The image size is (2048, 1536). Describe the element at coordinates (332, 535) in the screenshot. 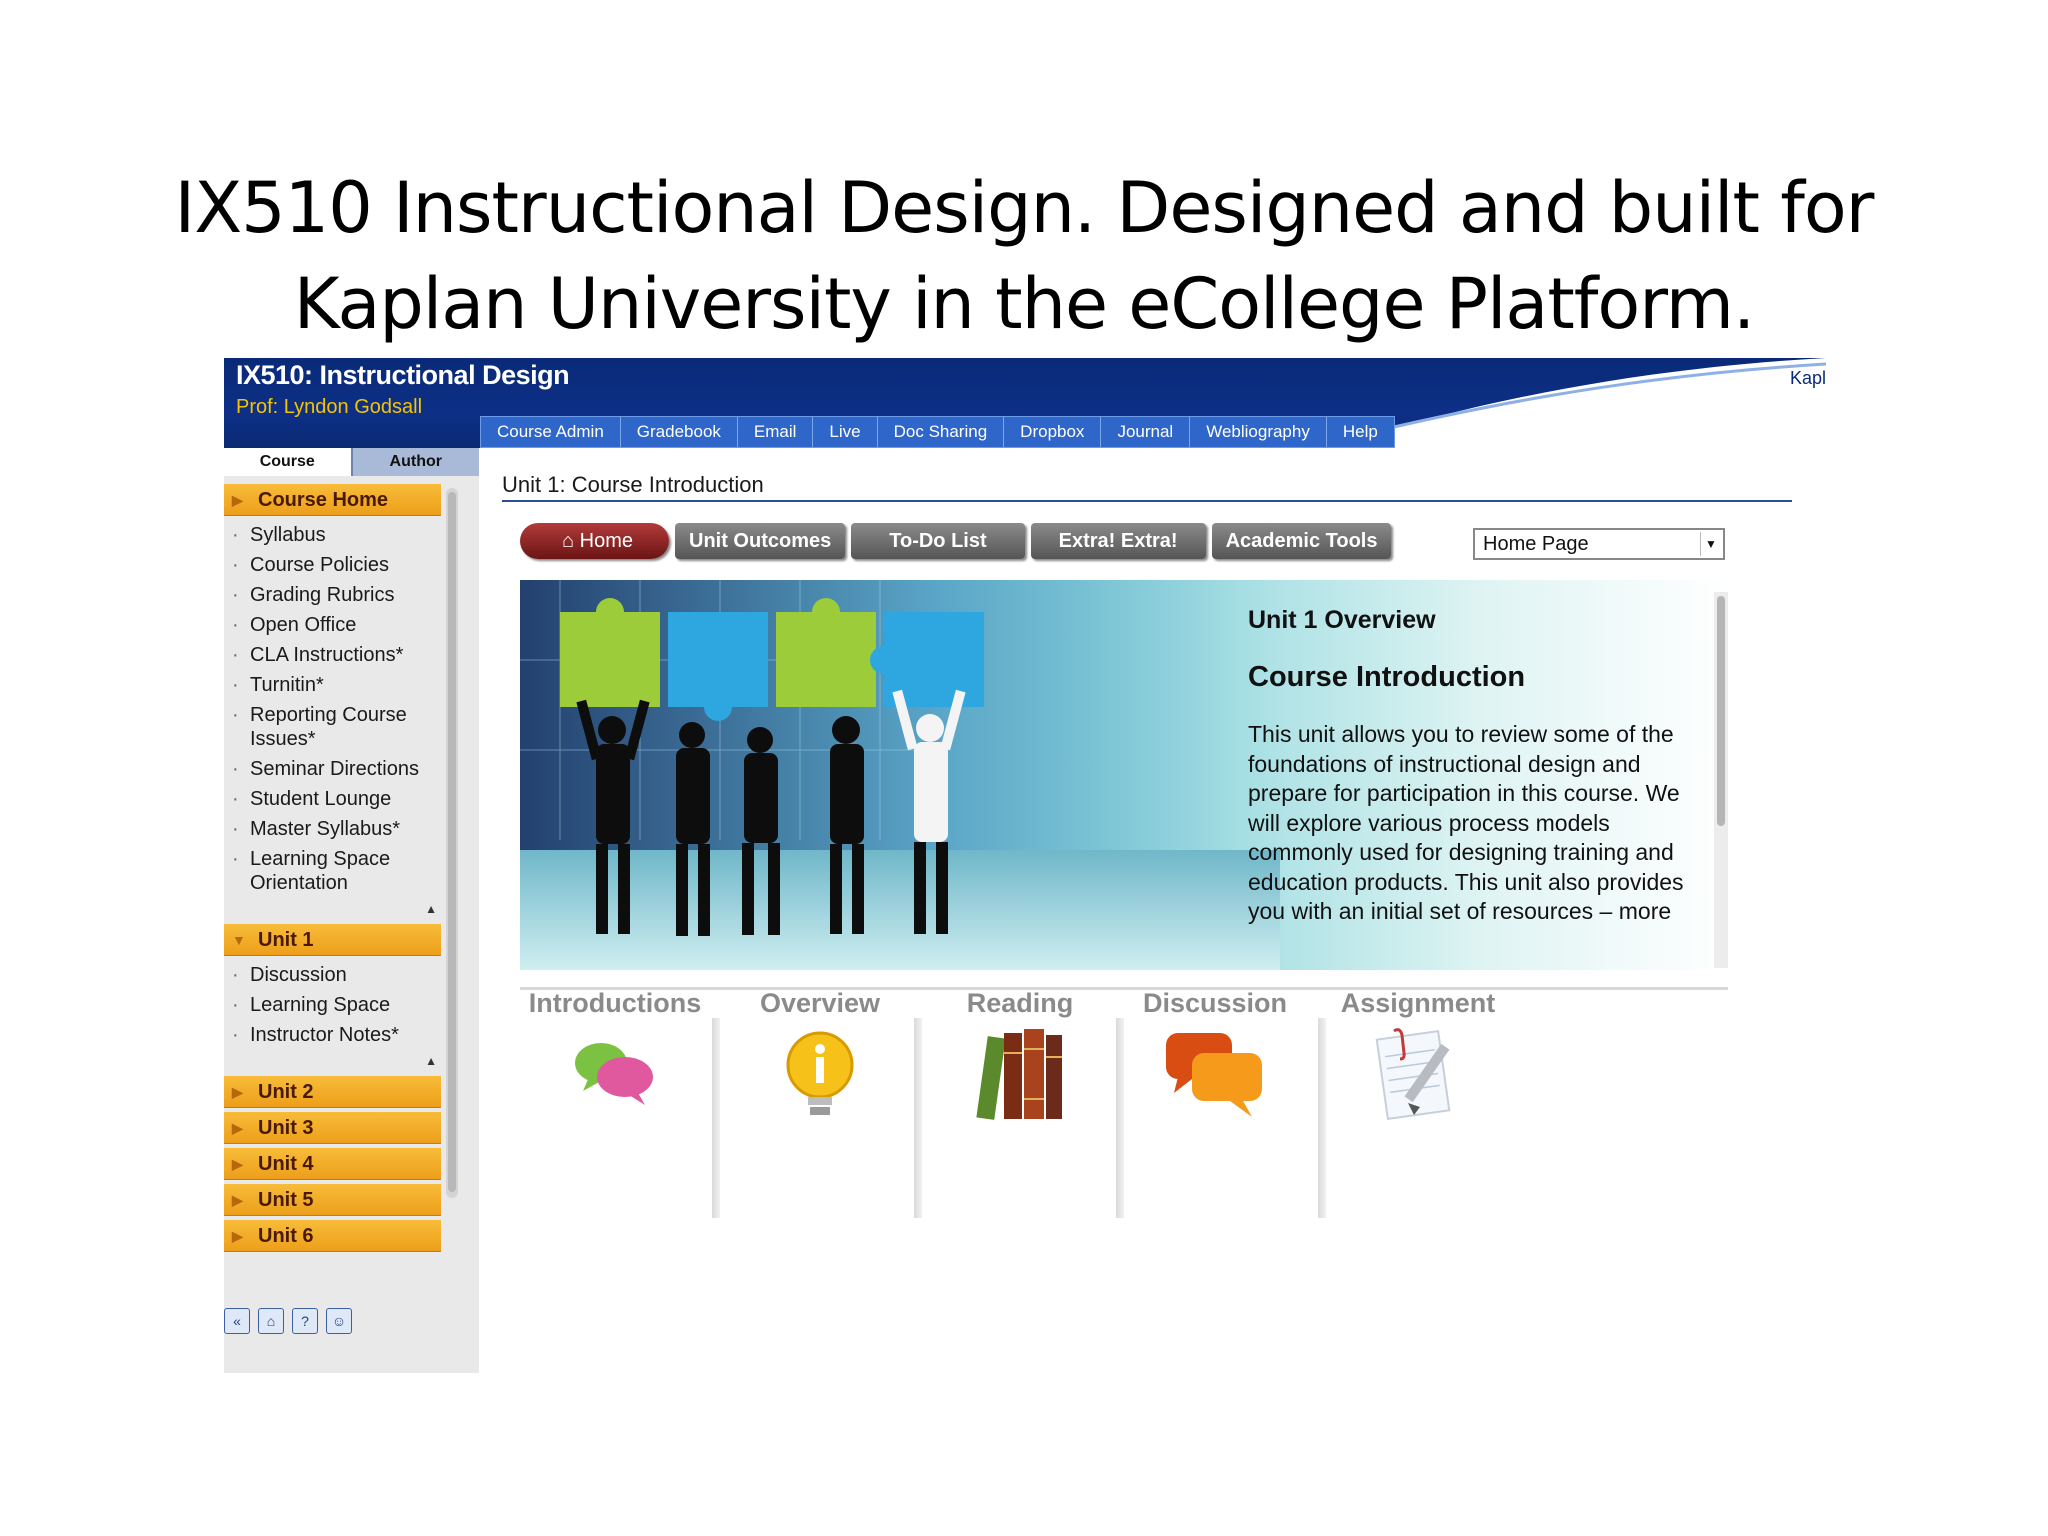

I see `link-syllabus: Syllabus` at that location.